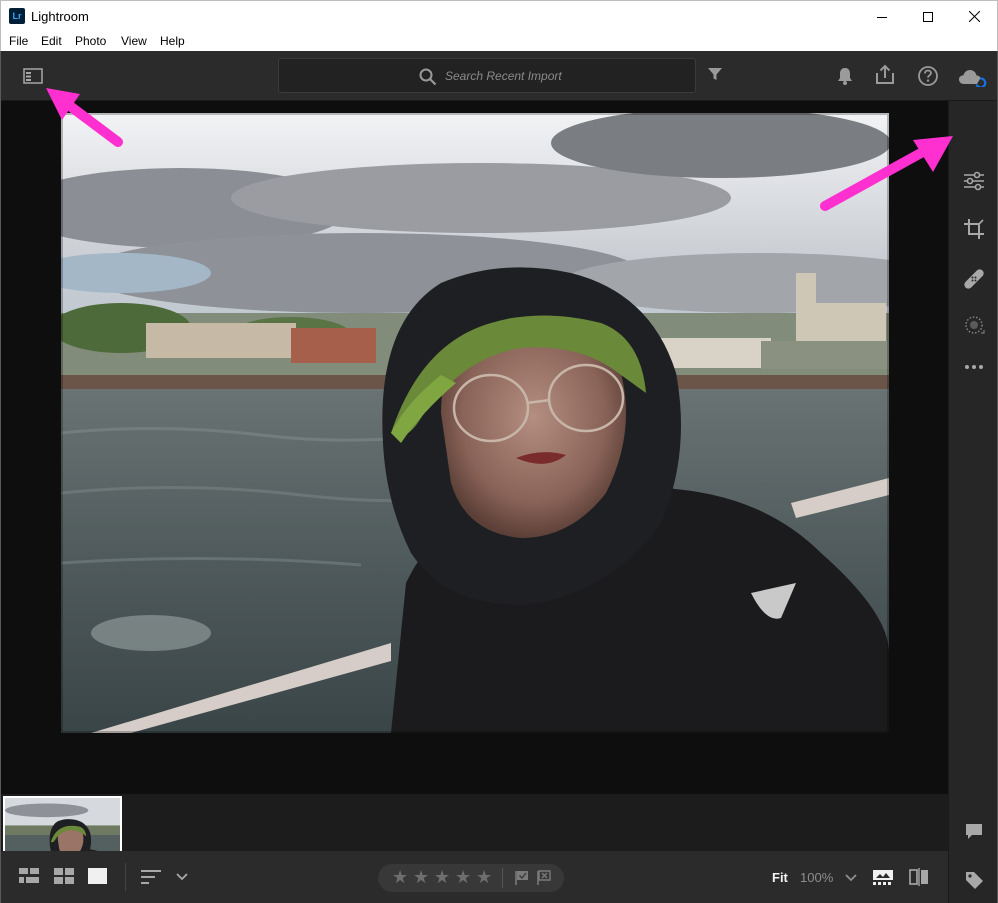  I want to click on rating-flag-bar: ★ ★ ★ ★ ★, so click(471, 878).